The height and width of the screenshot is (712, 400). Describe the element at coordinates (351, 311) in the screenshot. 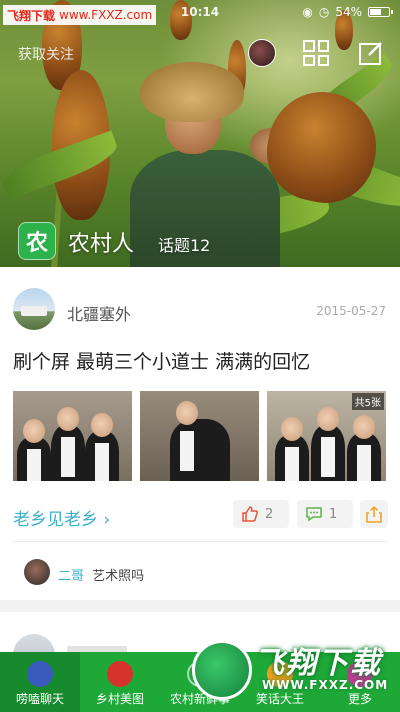

I see `post-date: 2015-05-27` at that location.